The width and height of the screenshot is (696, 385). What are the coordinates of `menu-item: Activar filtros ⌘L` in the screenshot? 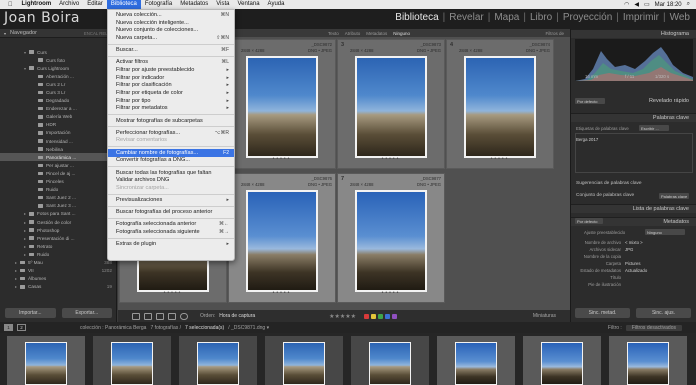 It's located at (171, 62).